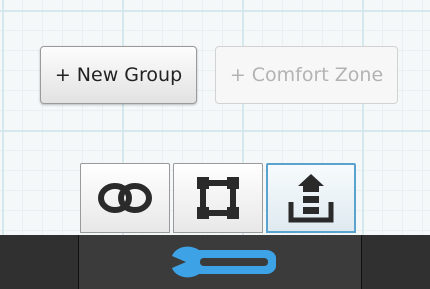 The height and width of the screenshot is (289, 430). I want to click on region-mode-button, so click(218, 198).